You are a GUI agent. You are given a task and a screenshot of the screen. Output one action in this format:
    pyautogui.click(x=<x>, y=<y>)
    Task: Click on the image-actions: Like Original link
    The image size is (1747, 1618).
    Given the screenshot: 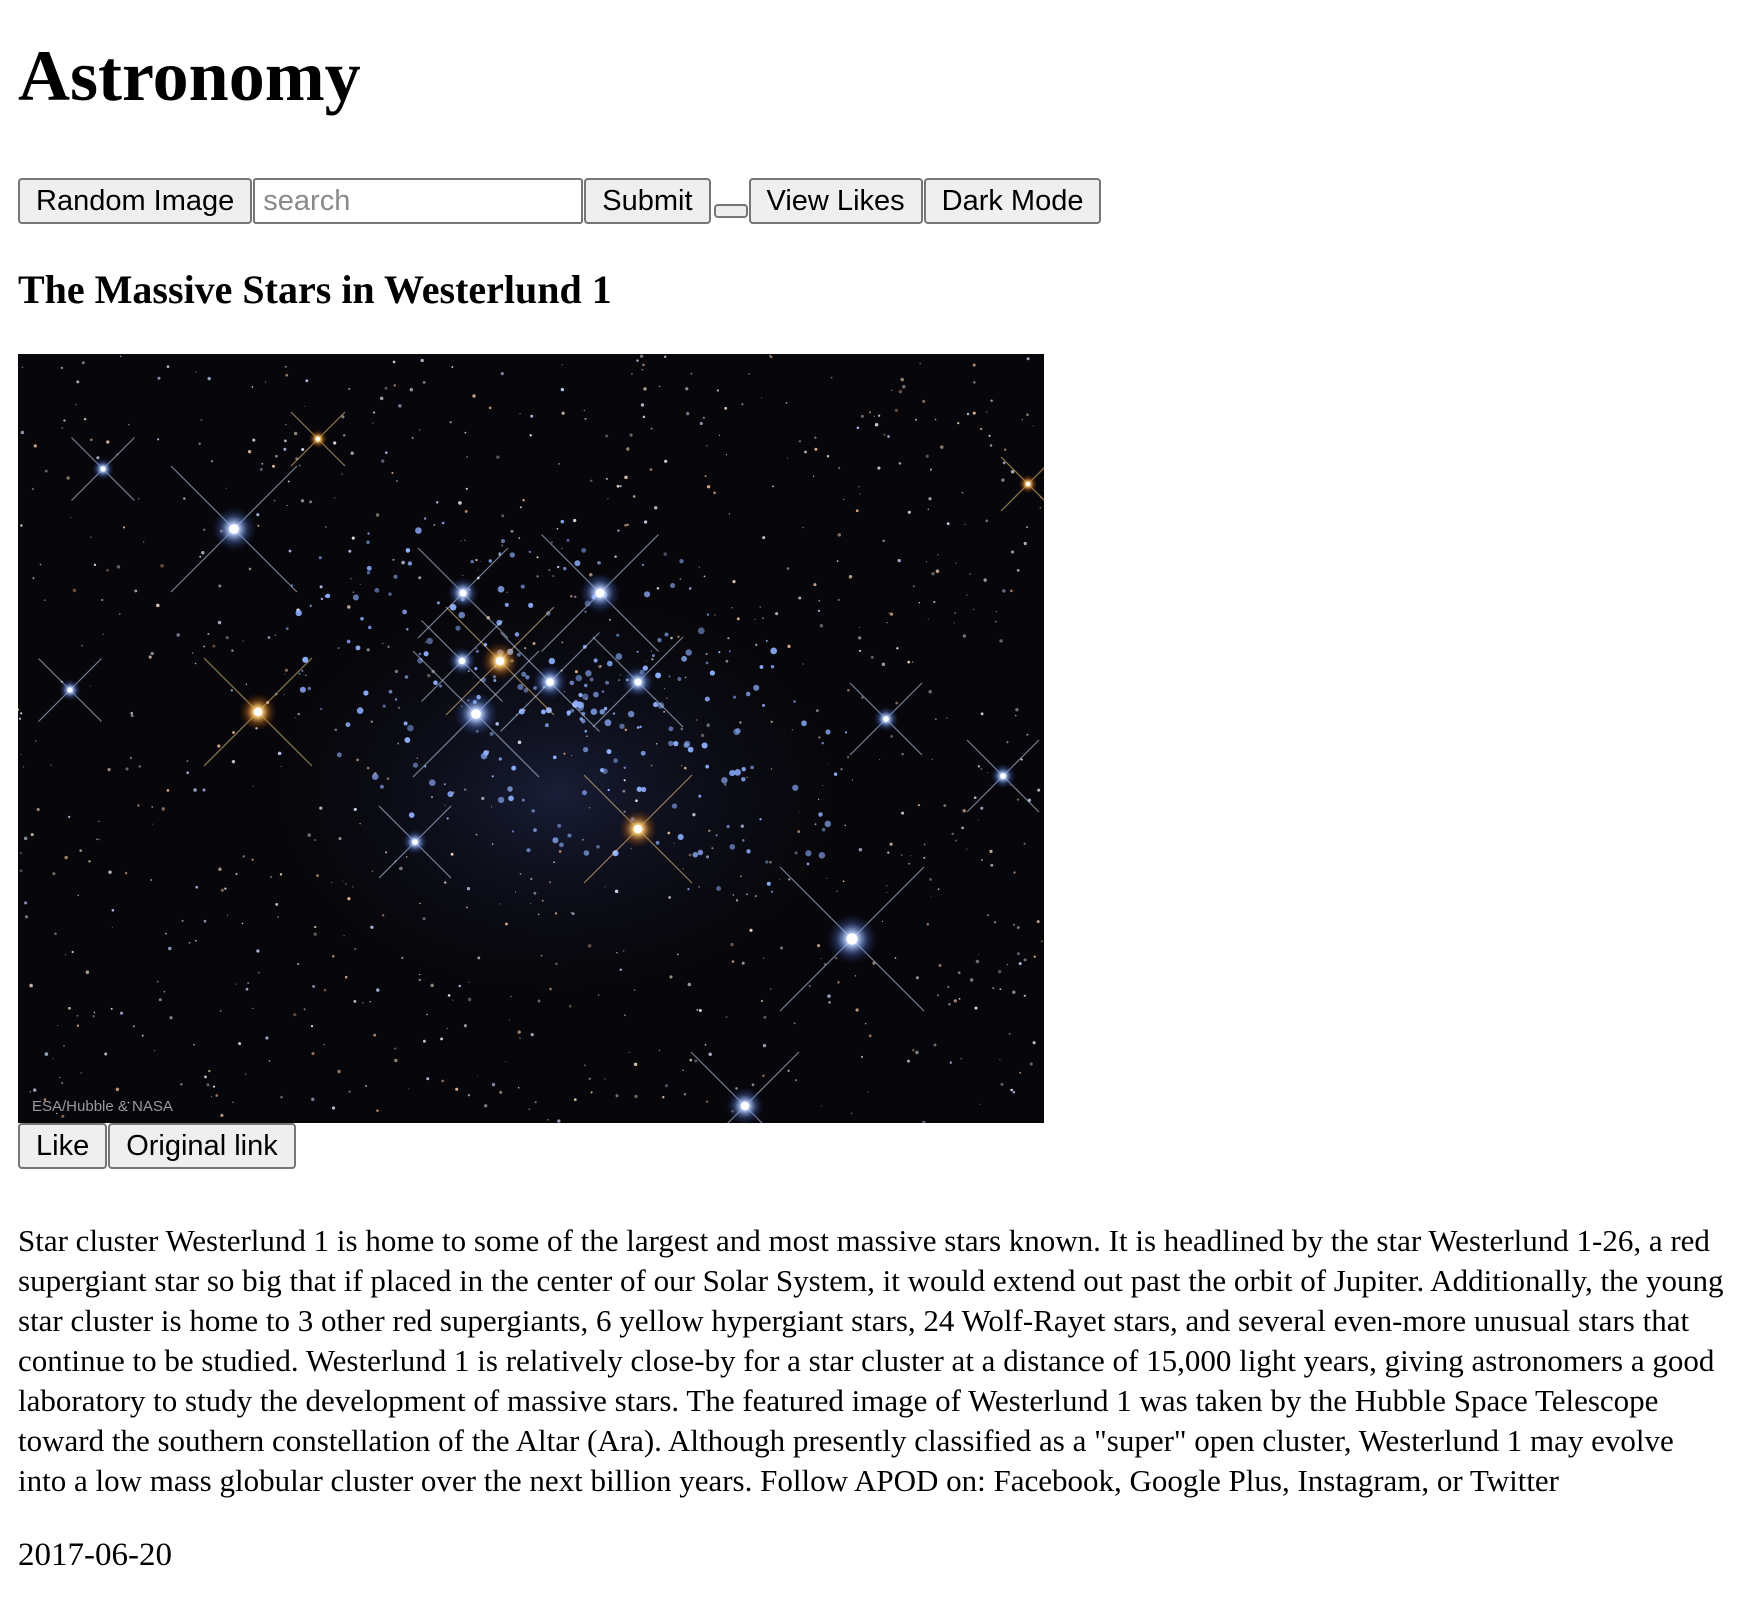 What is the action you would take?
    pyautogui.click(x=873, y=1146)
    